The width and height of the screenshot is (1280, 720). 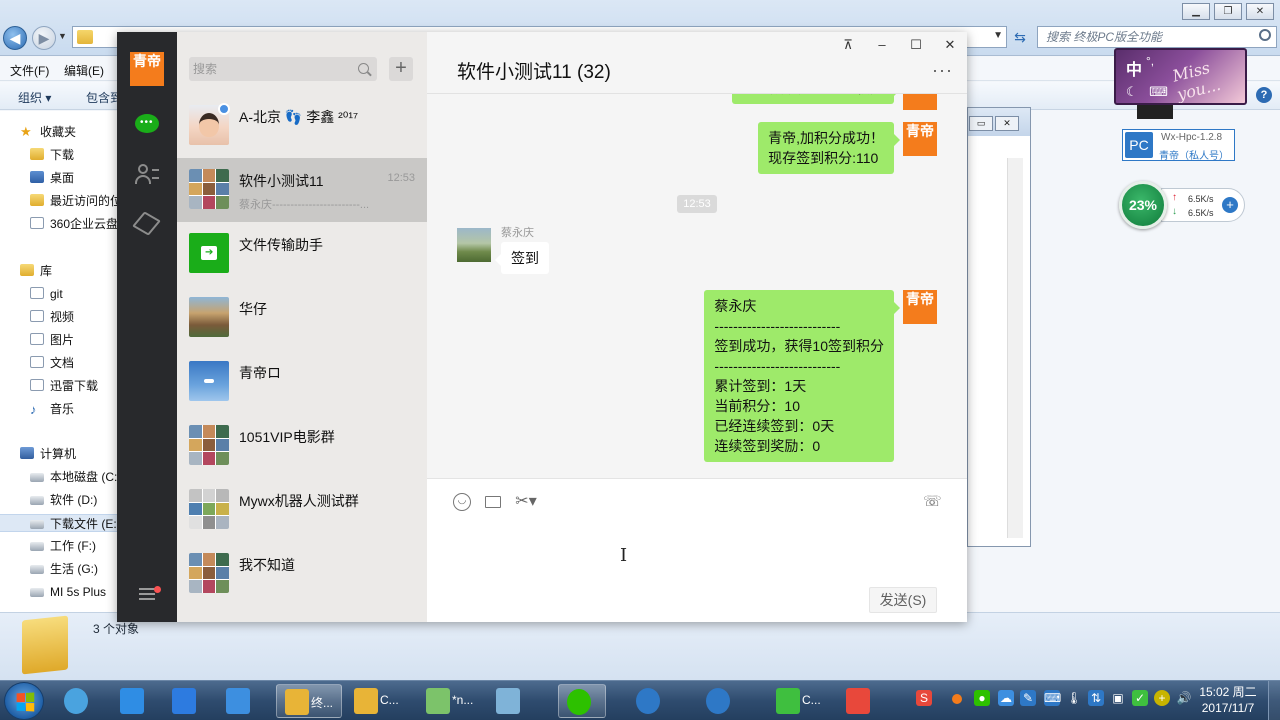 I want to click on sidebar-item: 生活 (G:), so click(x=64, y=569).